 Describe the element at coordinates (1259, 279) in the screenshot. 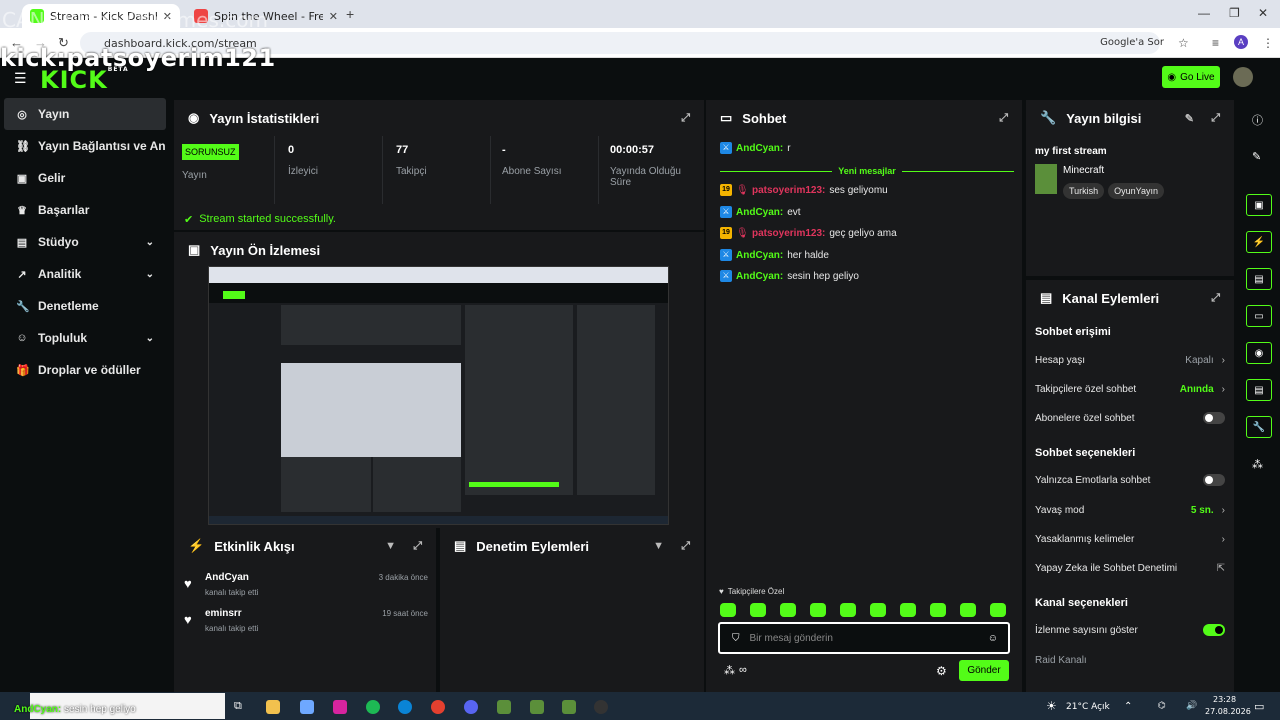

I see `widget-moderation-button: ▤` at that location.